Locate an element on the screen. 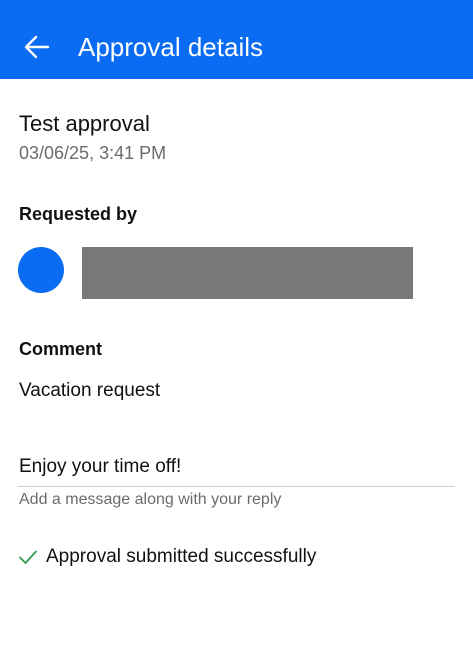  reply-message-input is located at coordinates (236, 467).